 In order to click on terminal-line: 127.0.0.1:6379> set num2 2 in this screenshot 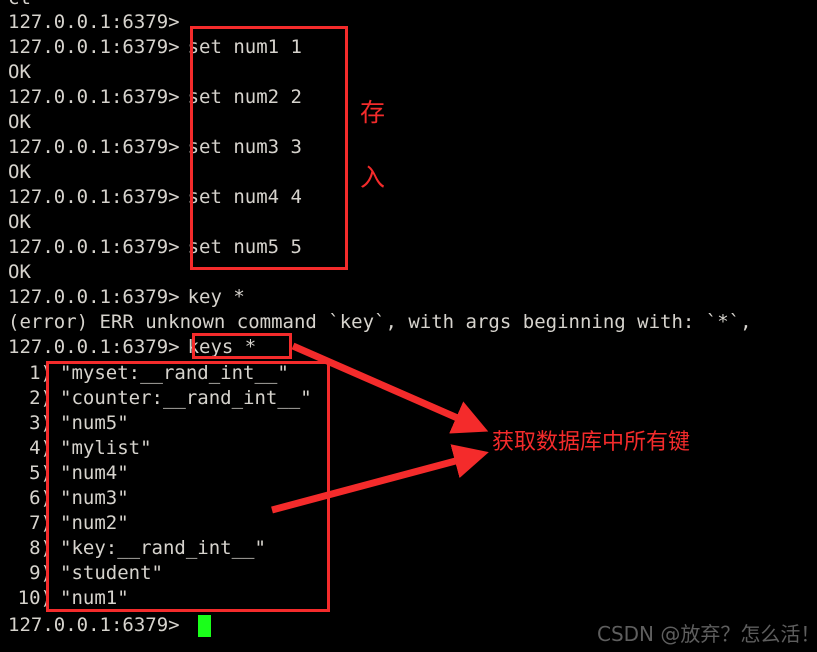, I will do `click(155, 97)`.